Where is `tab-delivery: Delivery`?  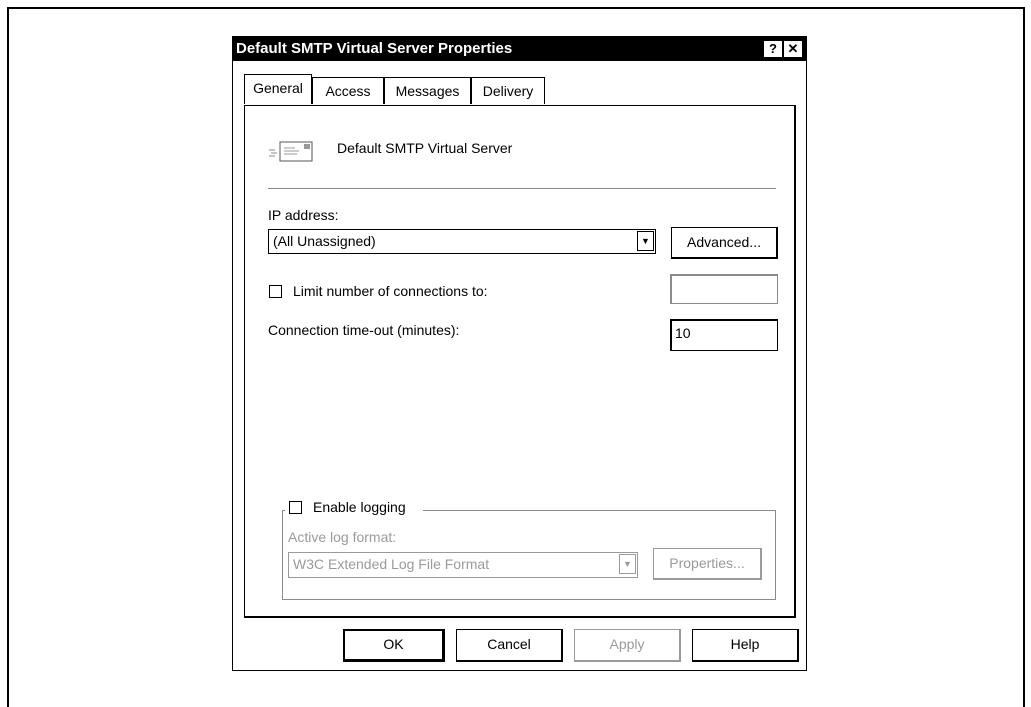
tab-delivery: Delivery is located at coordinates (508, 90).